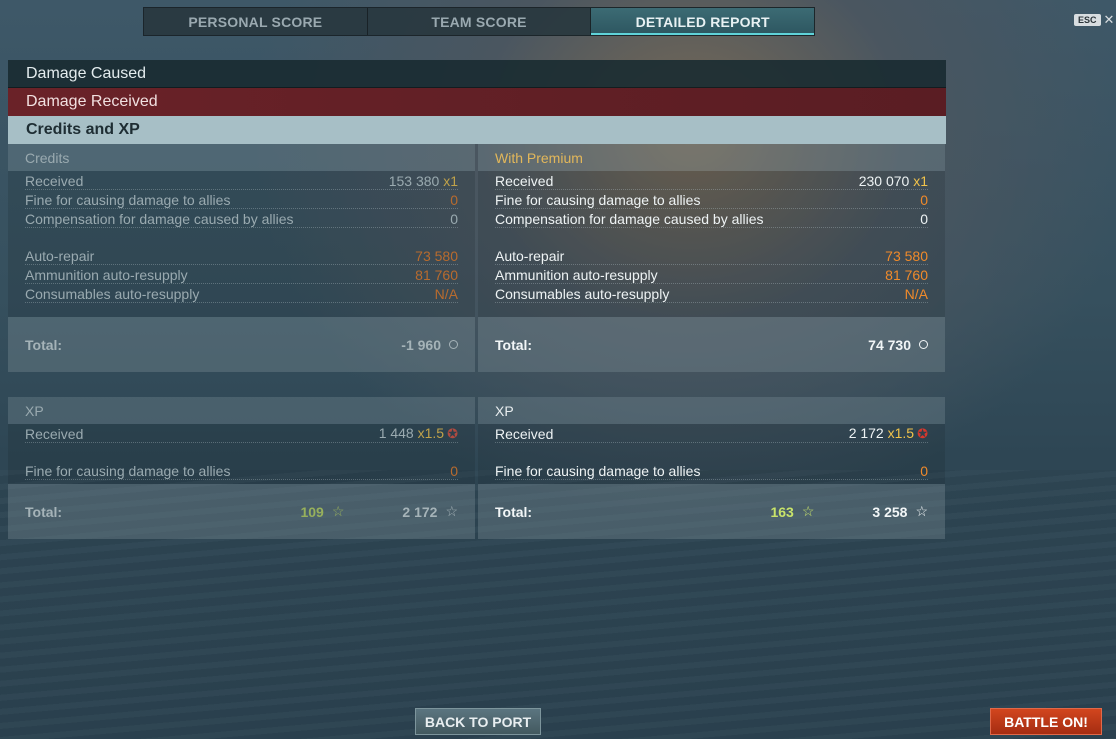 The image size is (1116, 739). Describe the element at coordinates (54, 181) in the screenshot. I see `row-label: Received` at that location.